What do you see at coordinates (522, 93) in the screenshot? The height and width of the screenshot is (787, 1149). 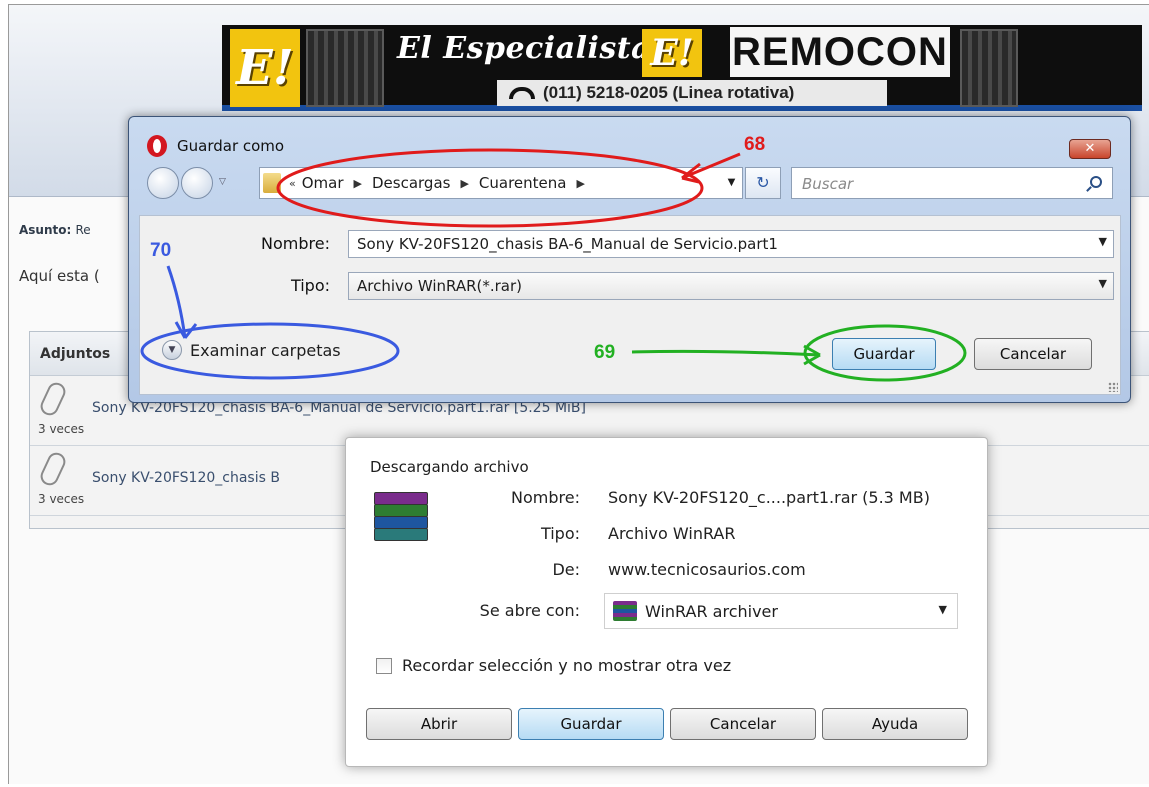 I see `phone-icon` at bounding box center [522, 93].